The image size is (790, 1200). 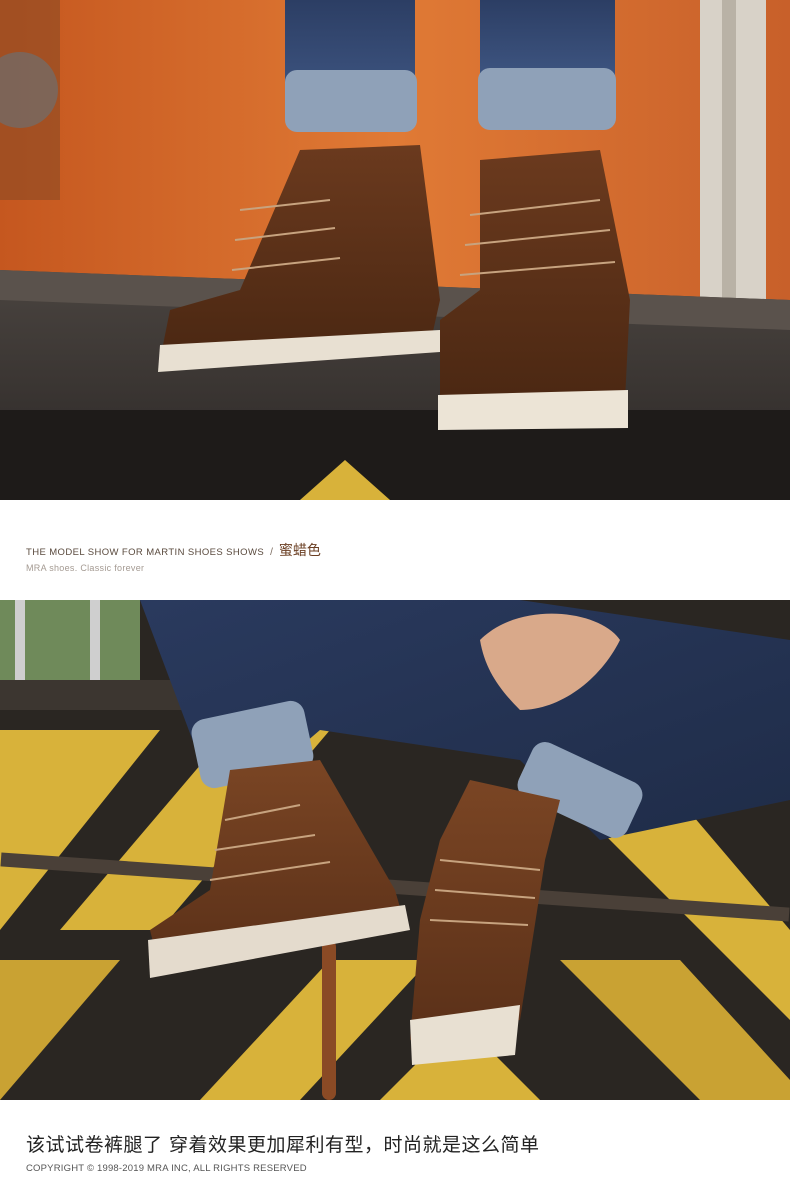 I want to click on caption-title-en: THE MODEL SHOW FOR MARTIN SHOES SHOWS, so click(x=145, y=552).